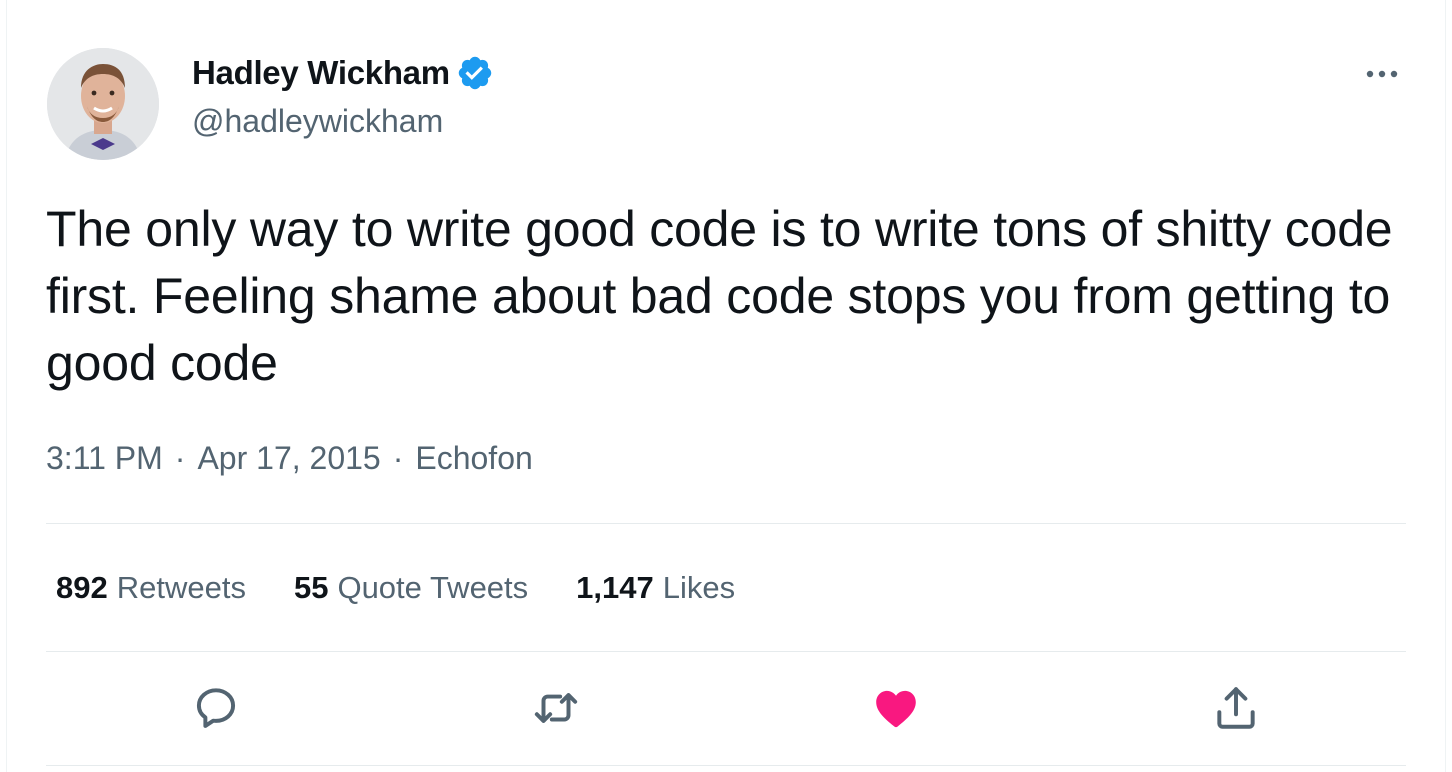  What do you see at coordinates (1382, 74) in the screenshot?
I see `more-icon` at bounding box center [1382, 74].